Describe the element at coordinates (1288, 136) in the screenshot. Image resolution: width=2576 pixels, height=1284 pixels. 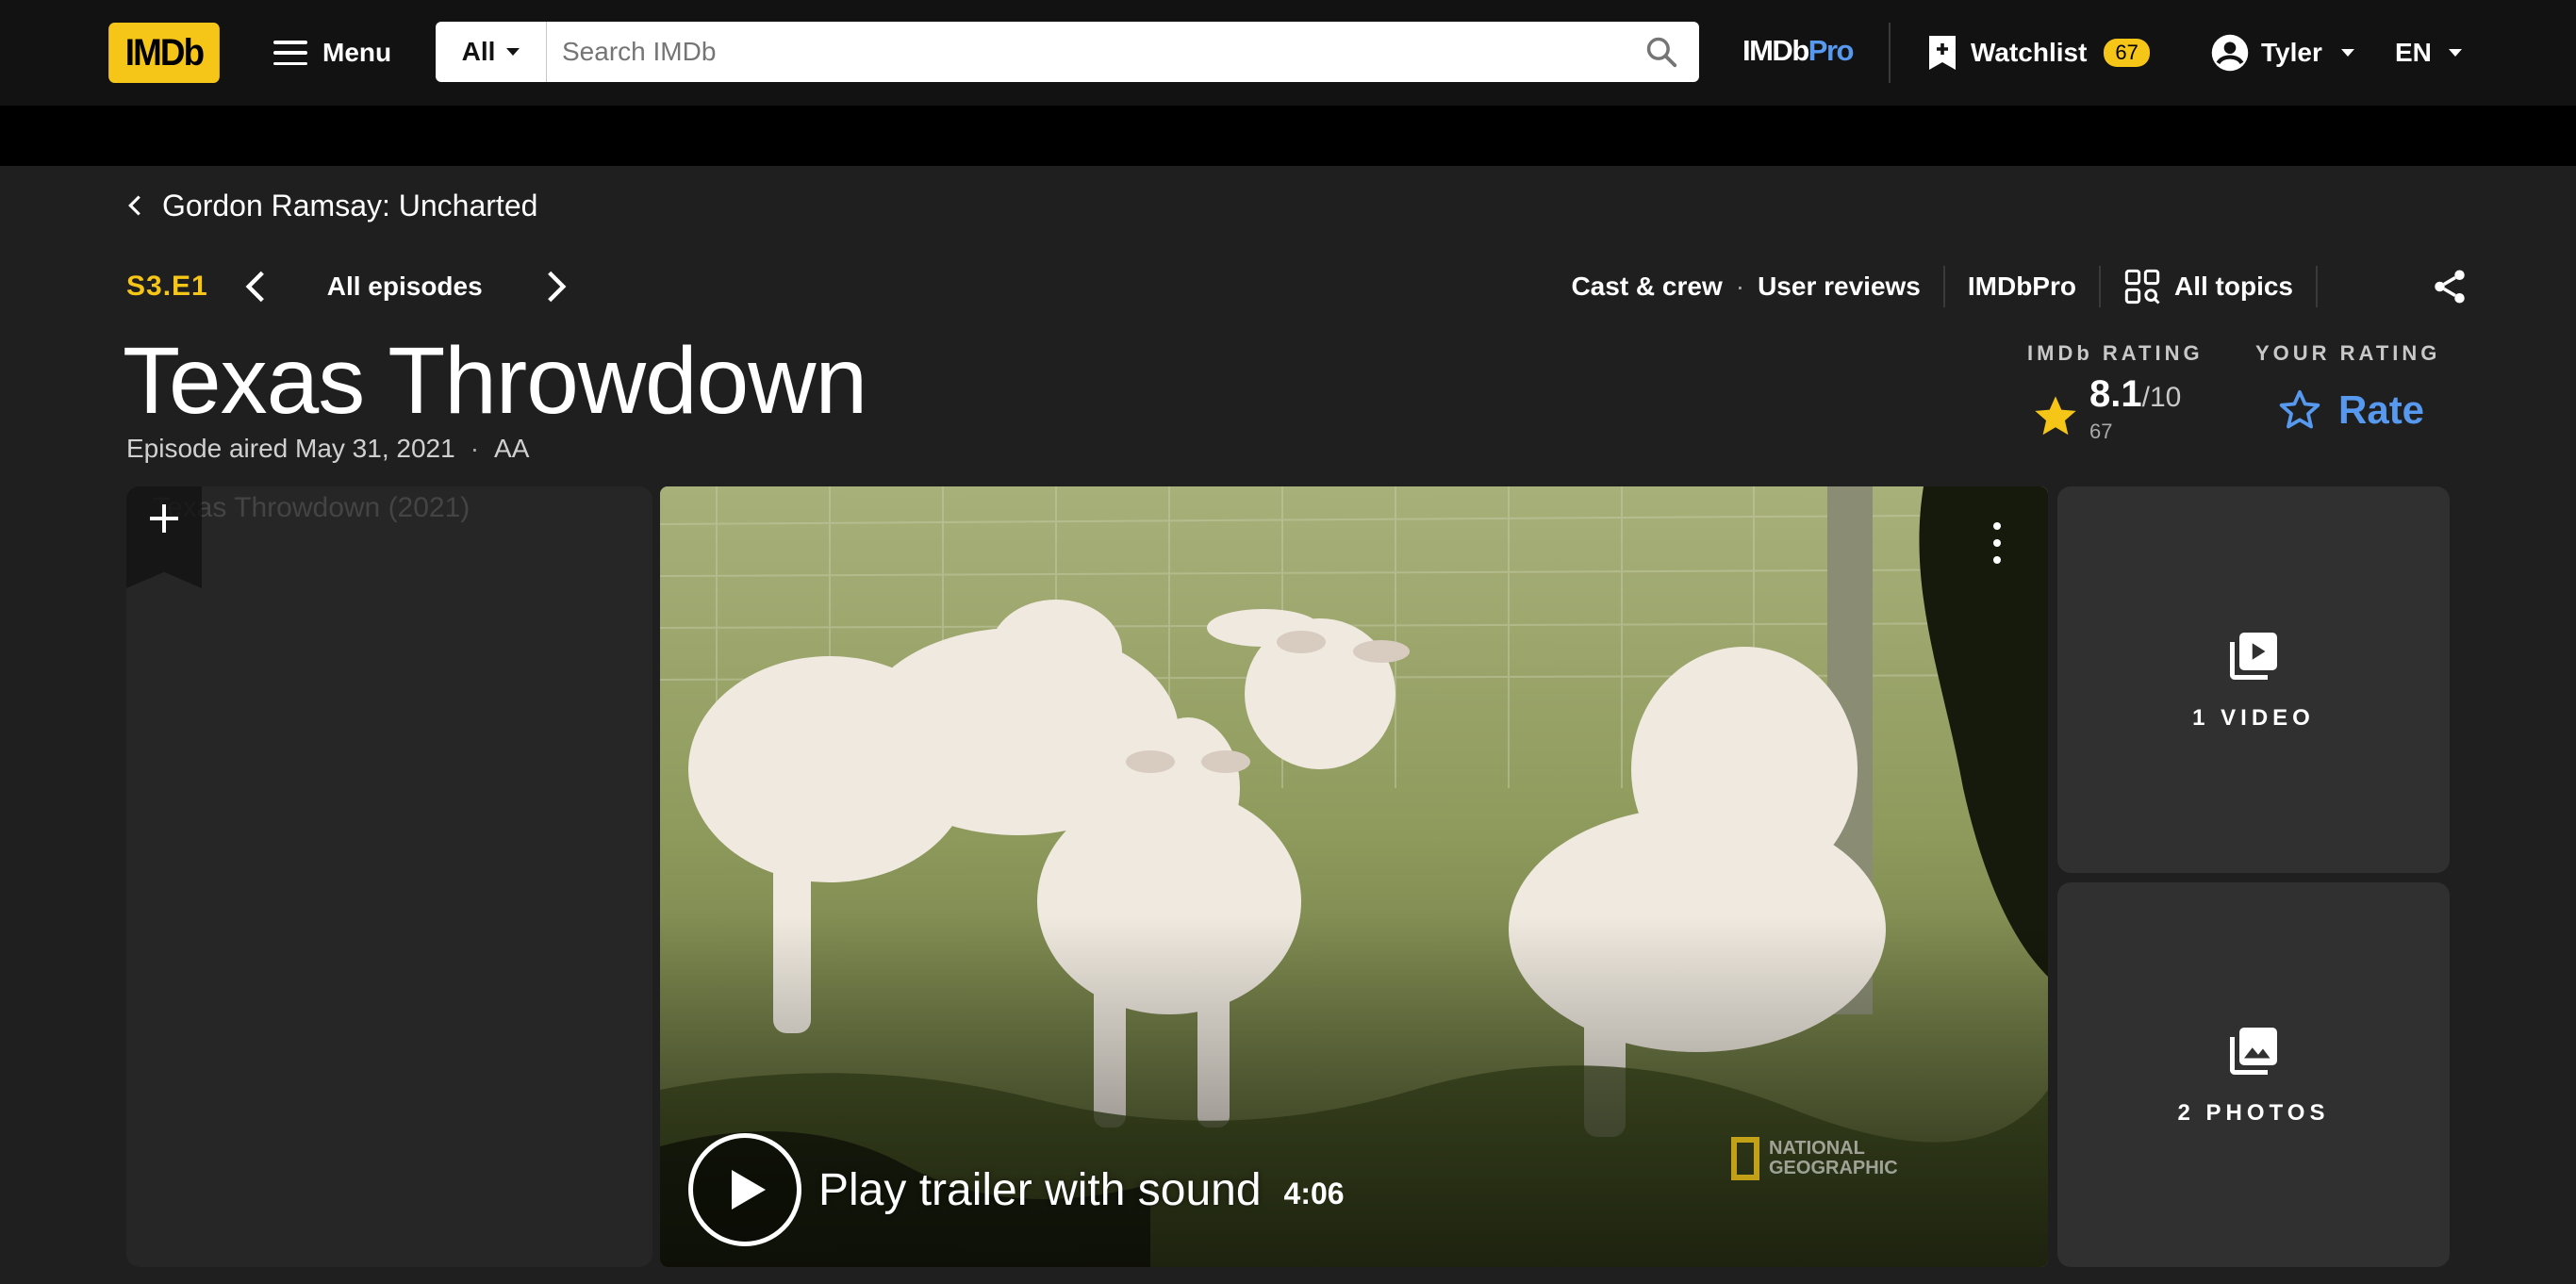
I see `ad-strip` at that location.